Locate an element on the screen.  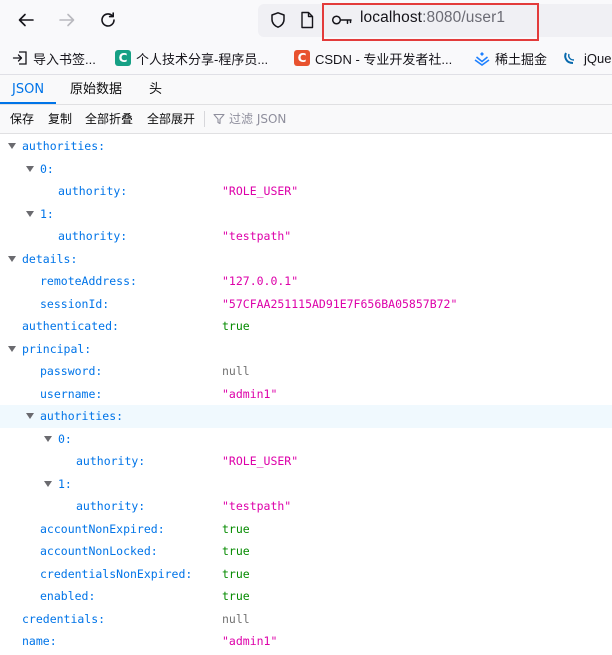
forward-arrow-icon is located at coordinates (67, 20).